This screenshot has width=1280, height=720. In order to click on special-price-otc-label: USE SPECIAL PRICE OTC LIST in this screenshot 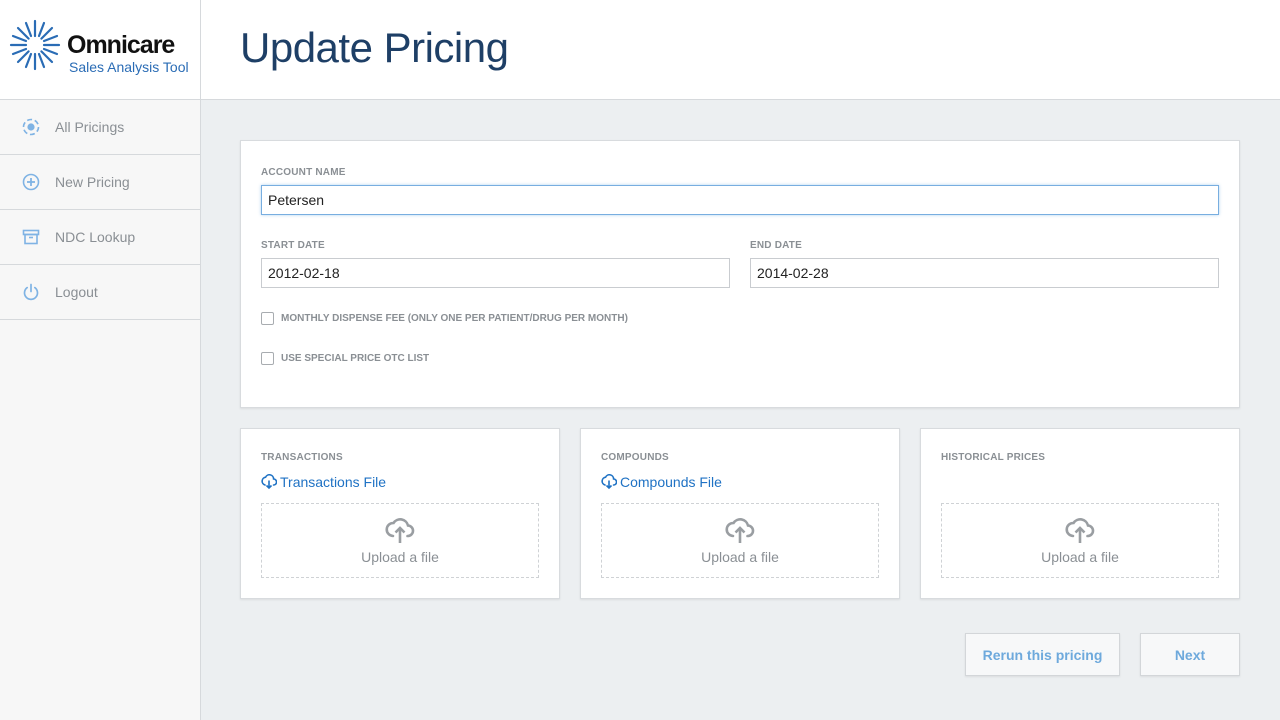, I will do `click(355, 358)`.